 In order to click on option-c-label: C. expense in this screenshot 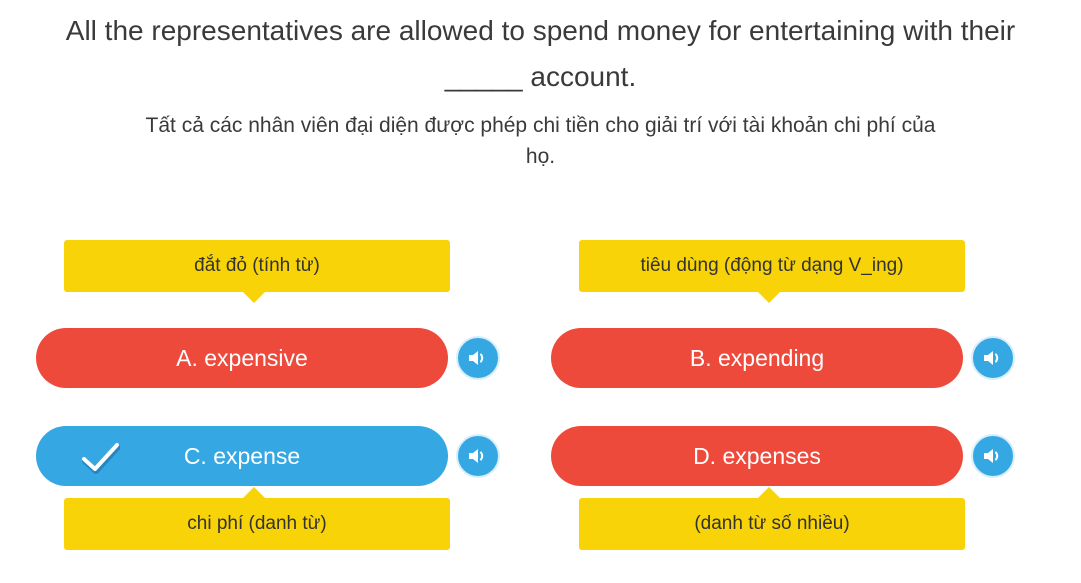, I will do `click(242, 455)`.